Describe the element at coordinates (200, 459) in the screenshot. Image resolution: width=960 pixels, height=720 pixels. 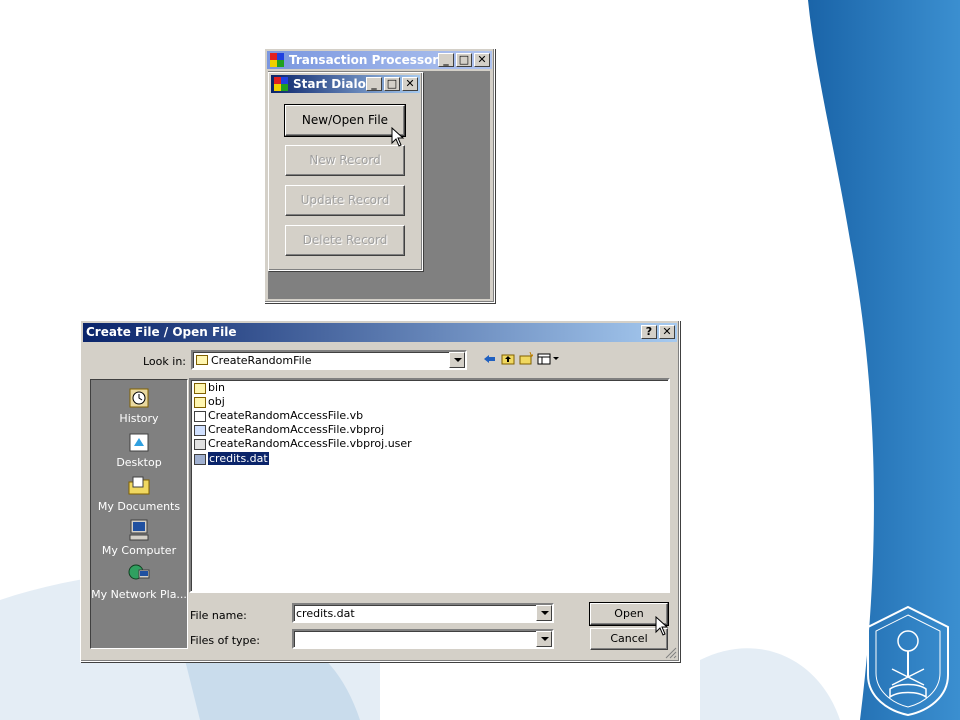
I see `dat-file-icon` at that location.